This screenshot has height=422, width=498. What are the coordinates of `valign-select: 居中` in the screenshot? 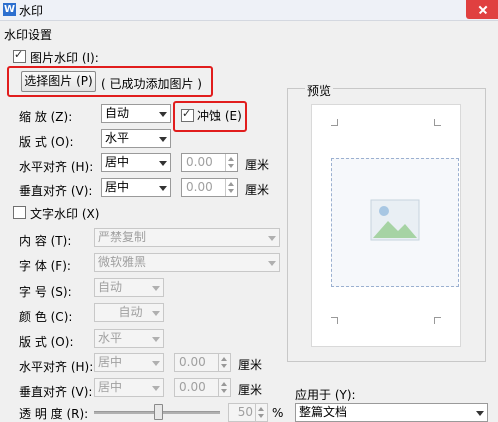 It's located at (136, 187).